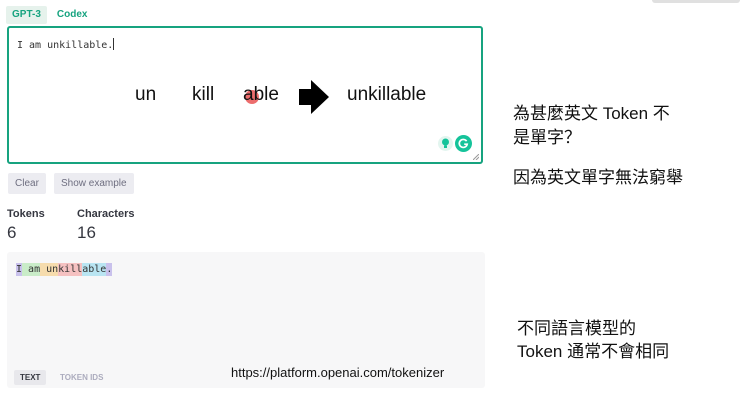  Describe the element at coordinates (476, 157) in the screenshot. I see `resize-grip-icon` at that location.